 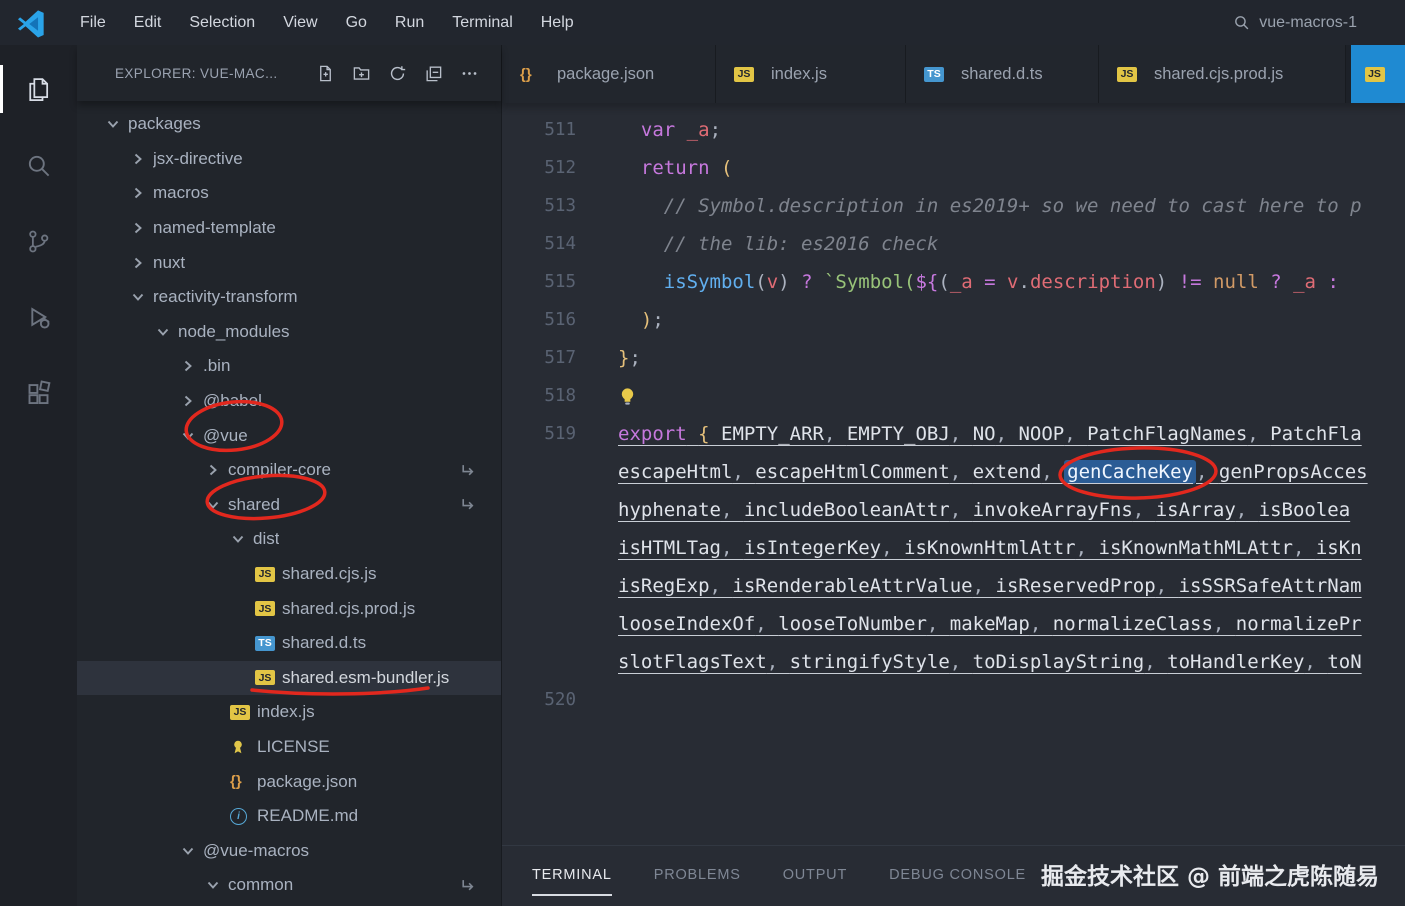 What do you see at coordinates (409, 22) in the screenshot?
I see `menu-run: Run` at bounding box center [409, 22].